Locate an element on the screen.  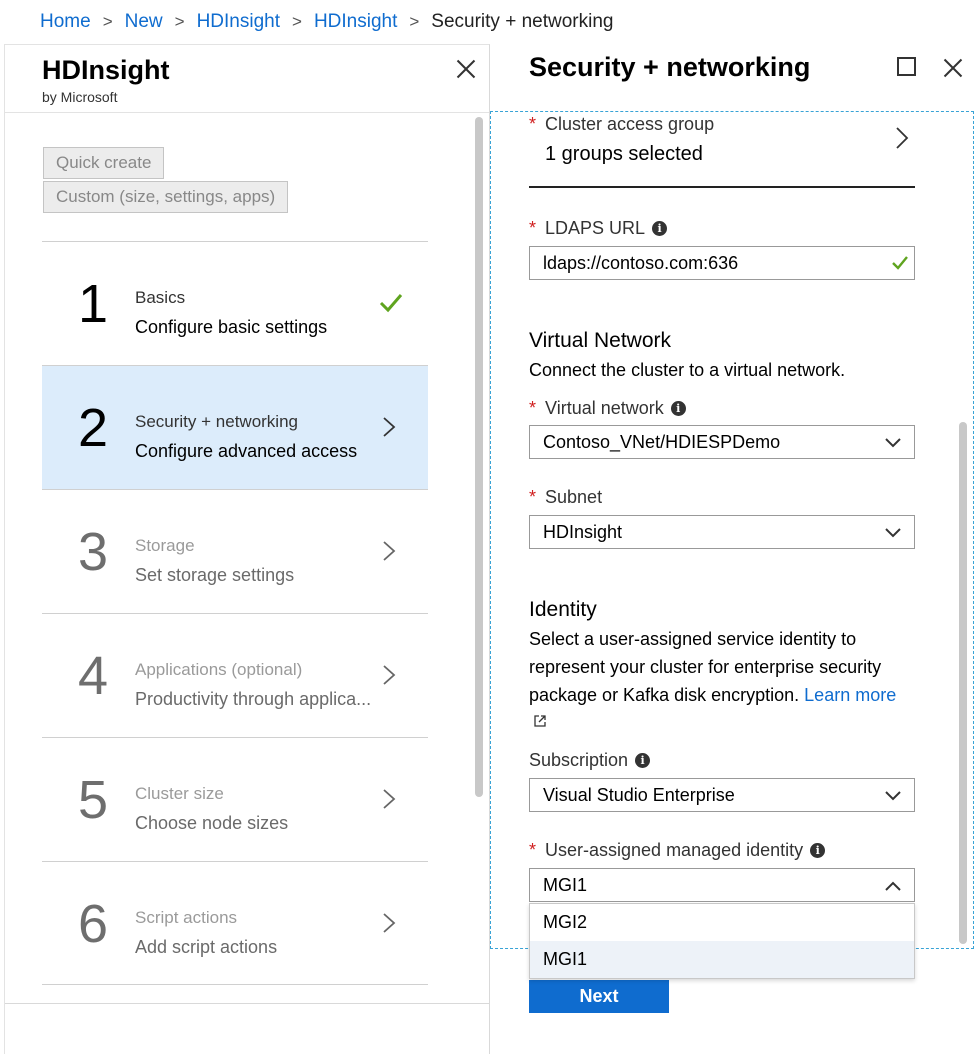
step-number: 1 is located at coordinates (93, 304).